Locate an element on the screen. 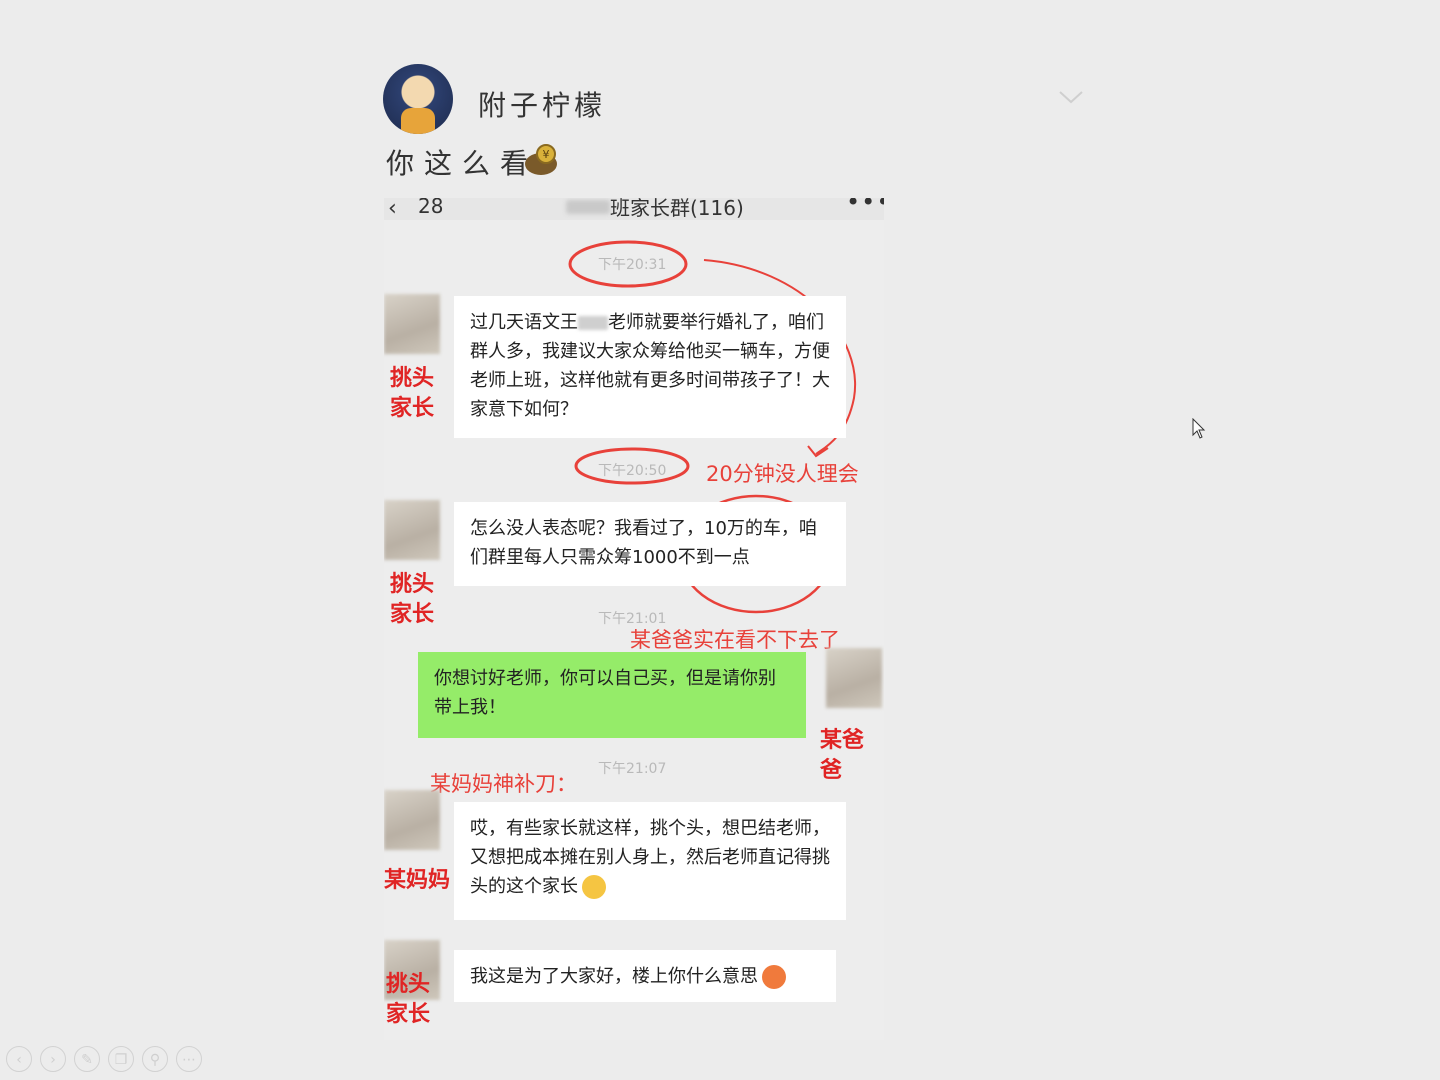  username: 附子柠檬 is located at coordinates (542, 104).